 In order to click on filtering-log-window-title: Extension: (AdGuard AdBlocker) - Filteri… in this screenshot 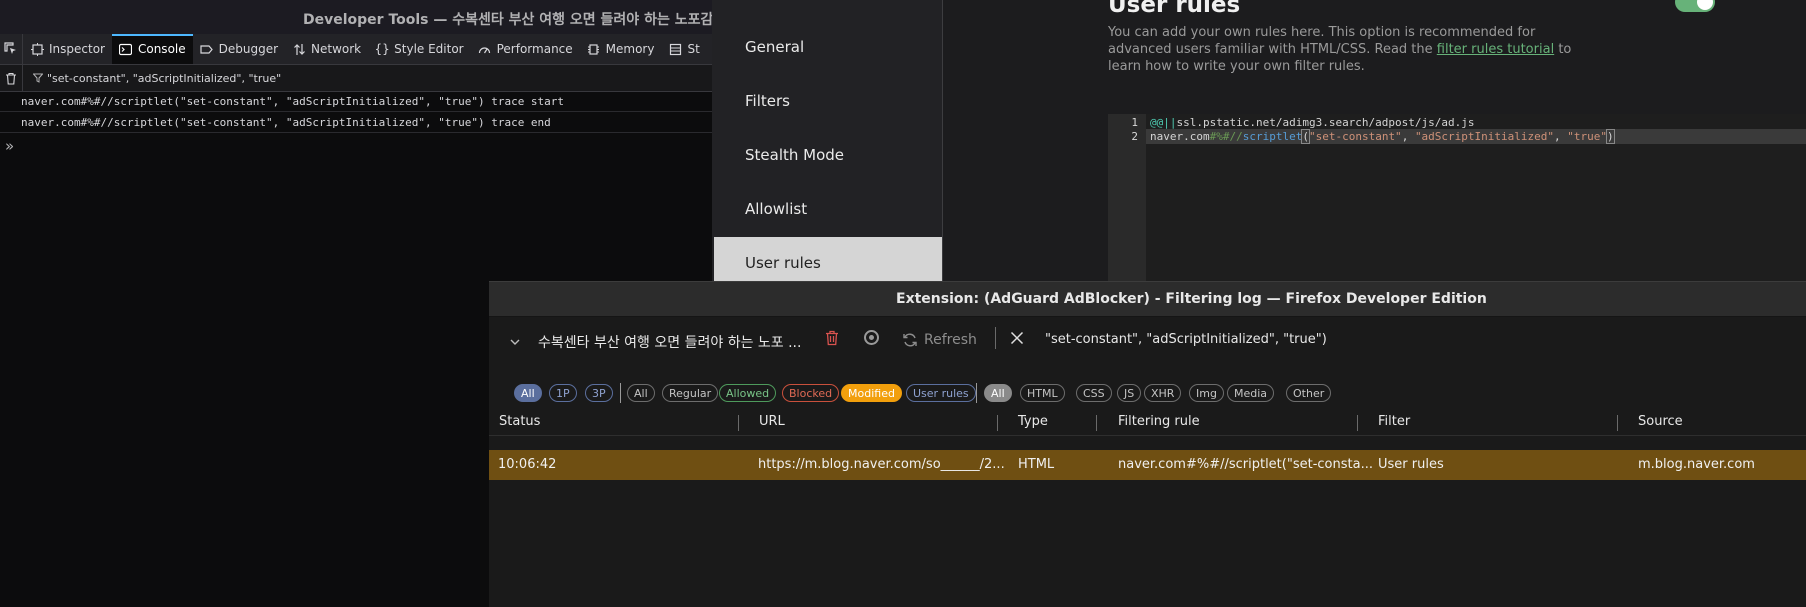, I will do `click(1191, 299)`.